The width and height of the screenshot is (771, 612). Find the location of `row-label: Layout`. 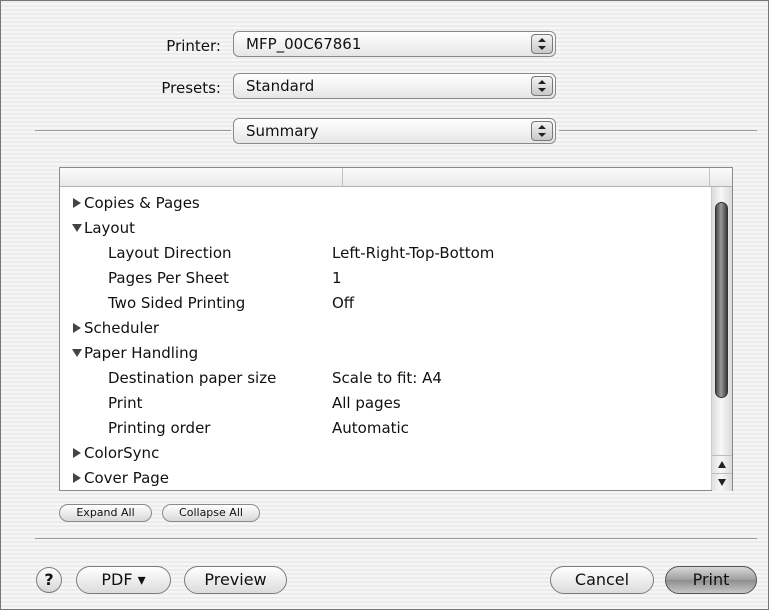

row-label: Layout is located at coordinates (109, 228).